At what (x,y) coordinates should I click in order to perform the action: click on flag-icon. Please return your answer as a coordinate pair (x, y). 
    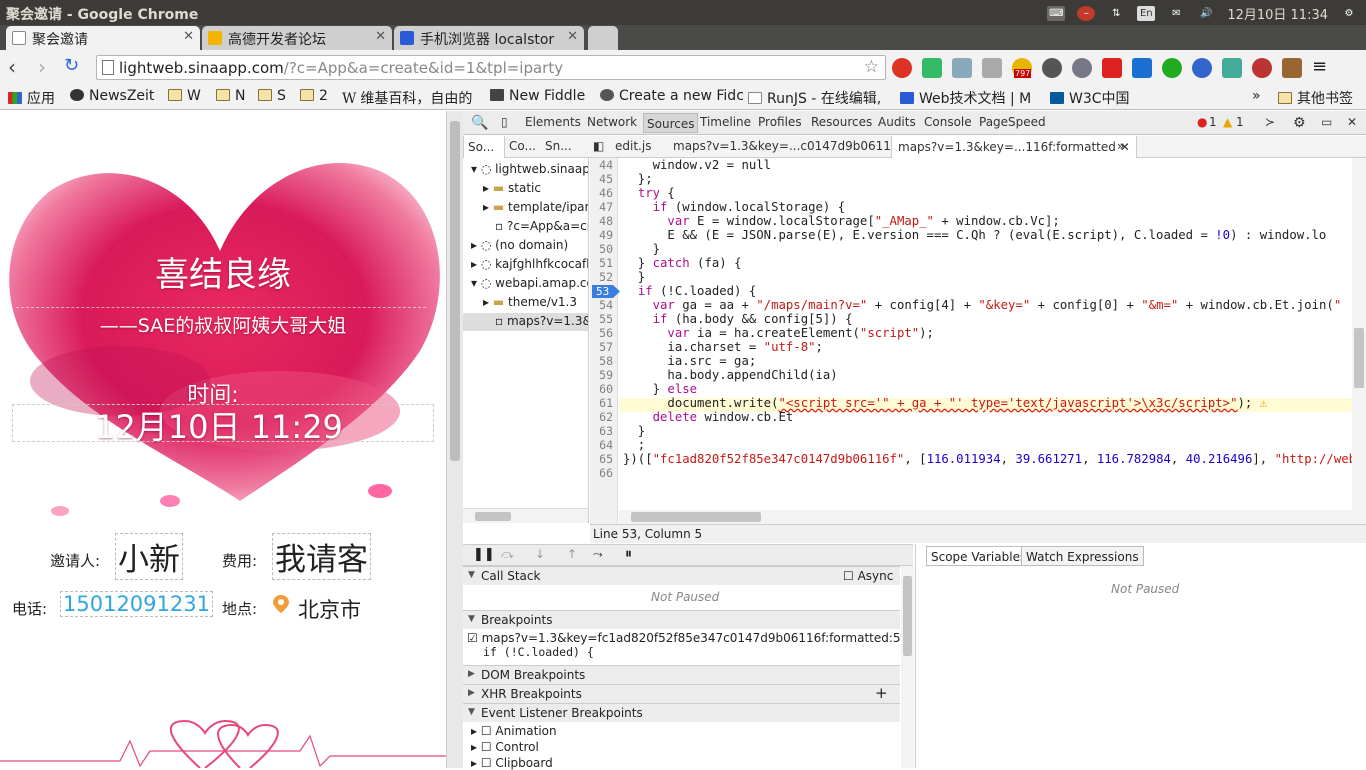
    Looking at the image, I should click on (1262, 68).